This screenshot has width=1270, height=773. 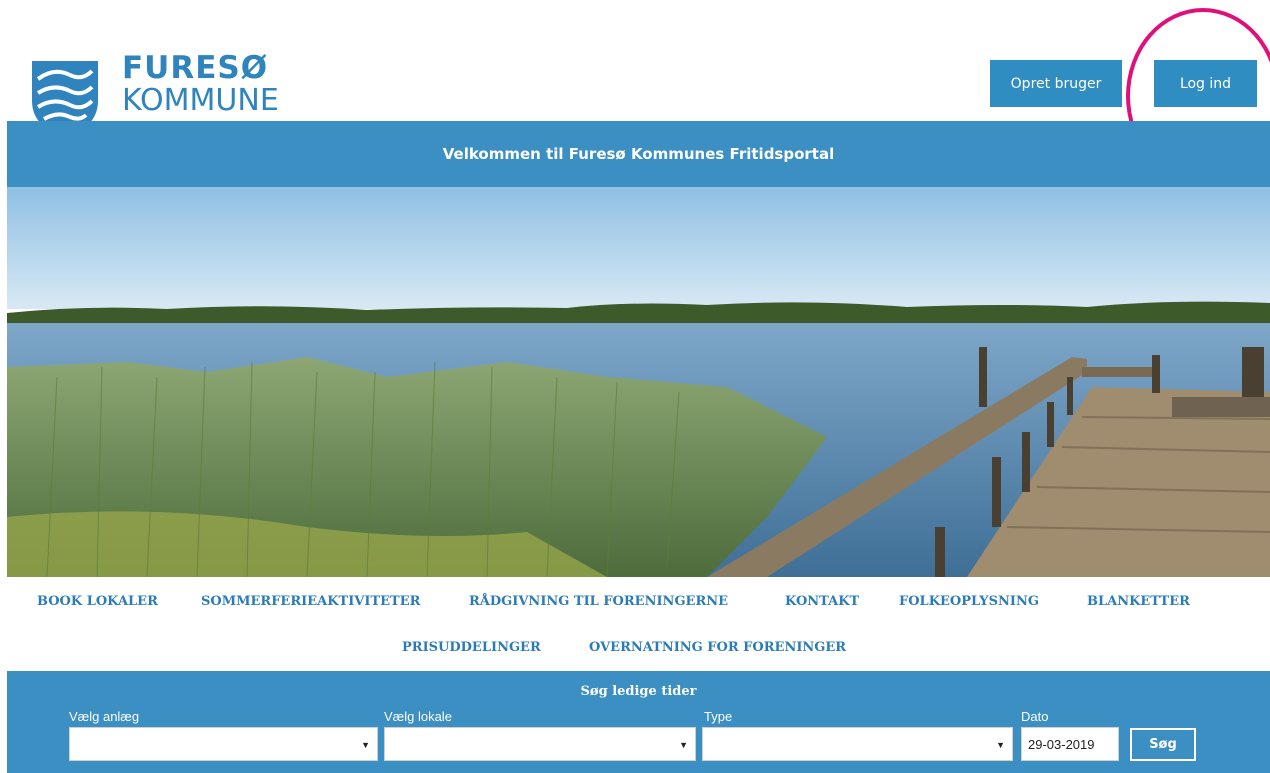 What do you see at coordinates (969, 601) in the screenshot?
I see `nav-item-folkeoplysning: FOLKEOPLYSNING` at bounding box center [969, 601].